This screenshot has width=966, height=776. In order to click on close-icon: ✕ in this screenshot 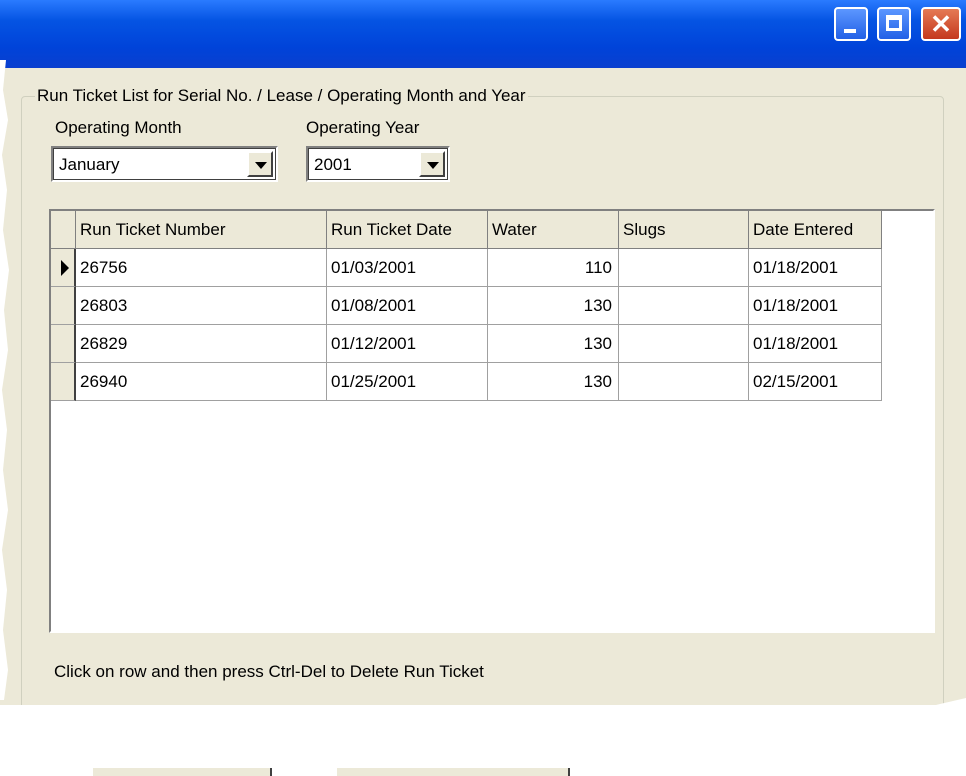, I will do `click(941, 24)`.